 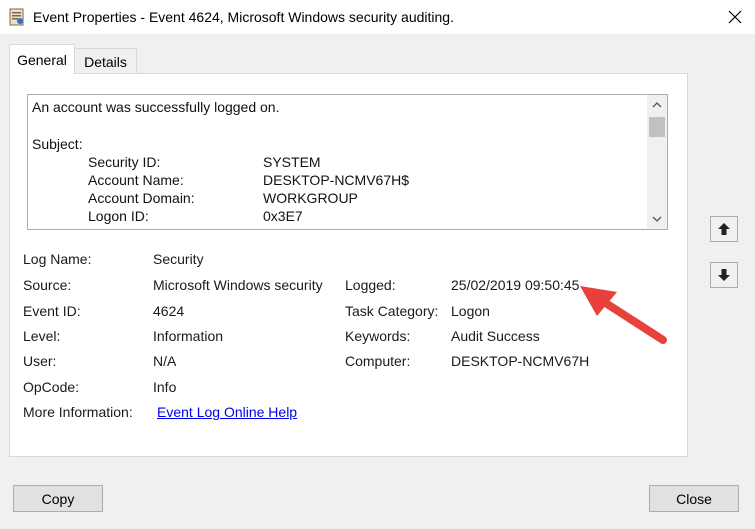 What do you see at coordinates (657, 127) in the screenshot?
I see `scroll-thumb` at bounding box center [657, 127].